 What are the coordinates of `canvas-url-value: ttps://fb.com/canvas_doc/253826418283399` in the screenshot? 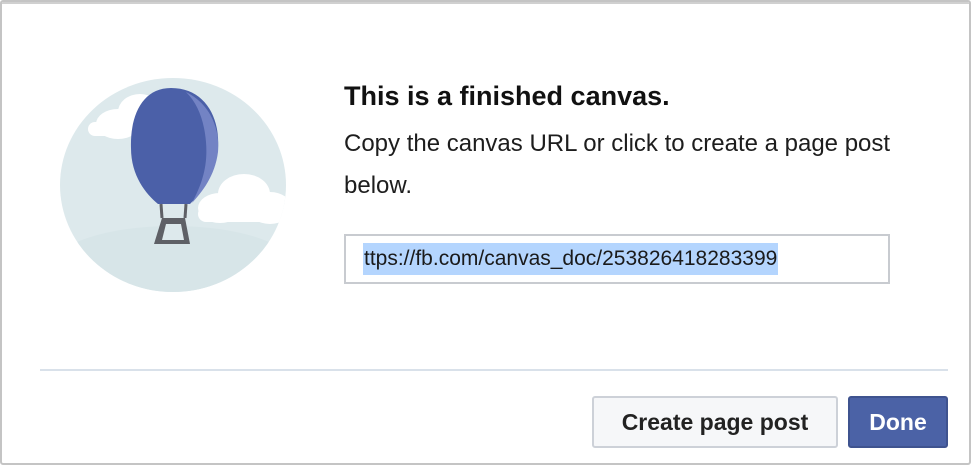 It's located at (571, 259).